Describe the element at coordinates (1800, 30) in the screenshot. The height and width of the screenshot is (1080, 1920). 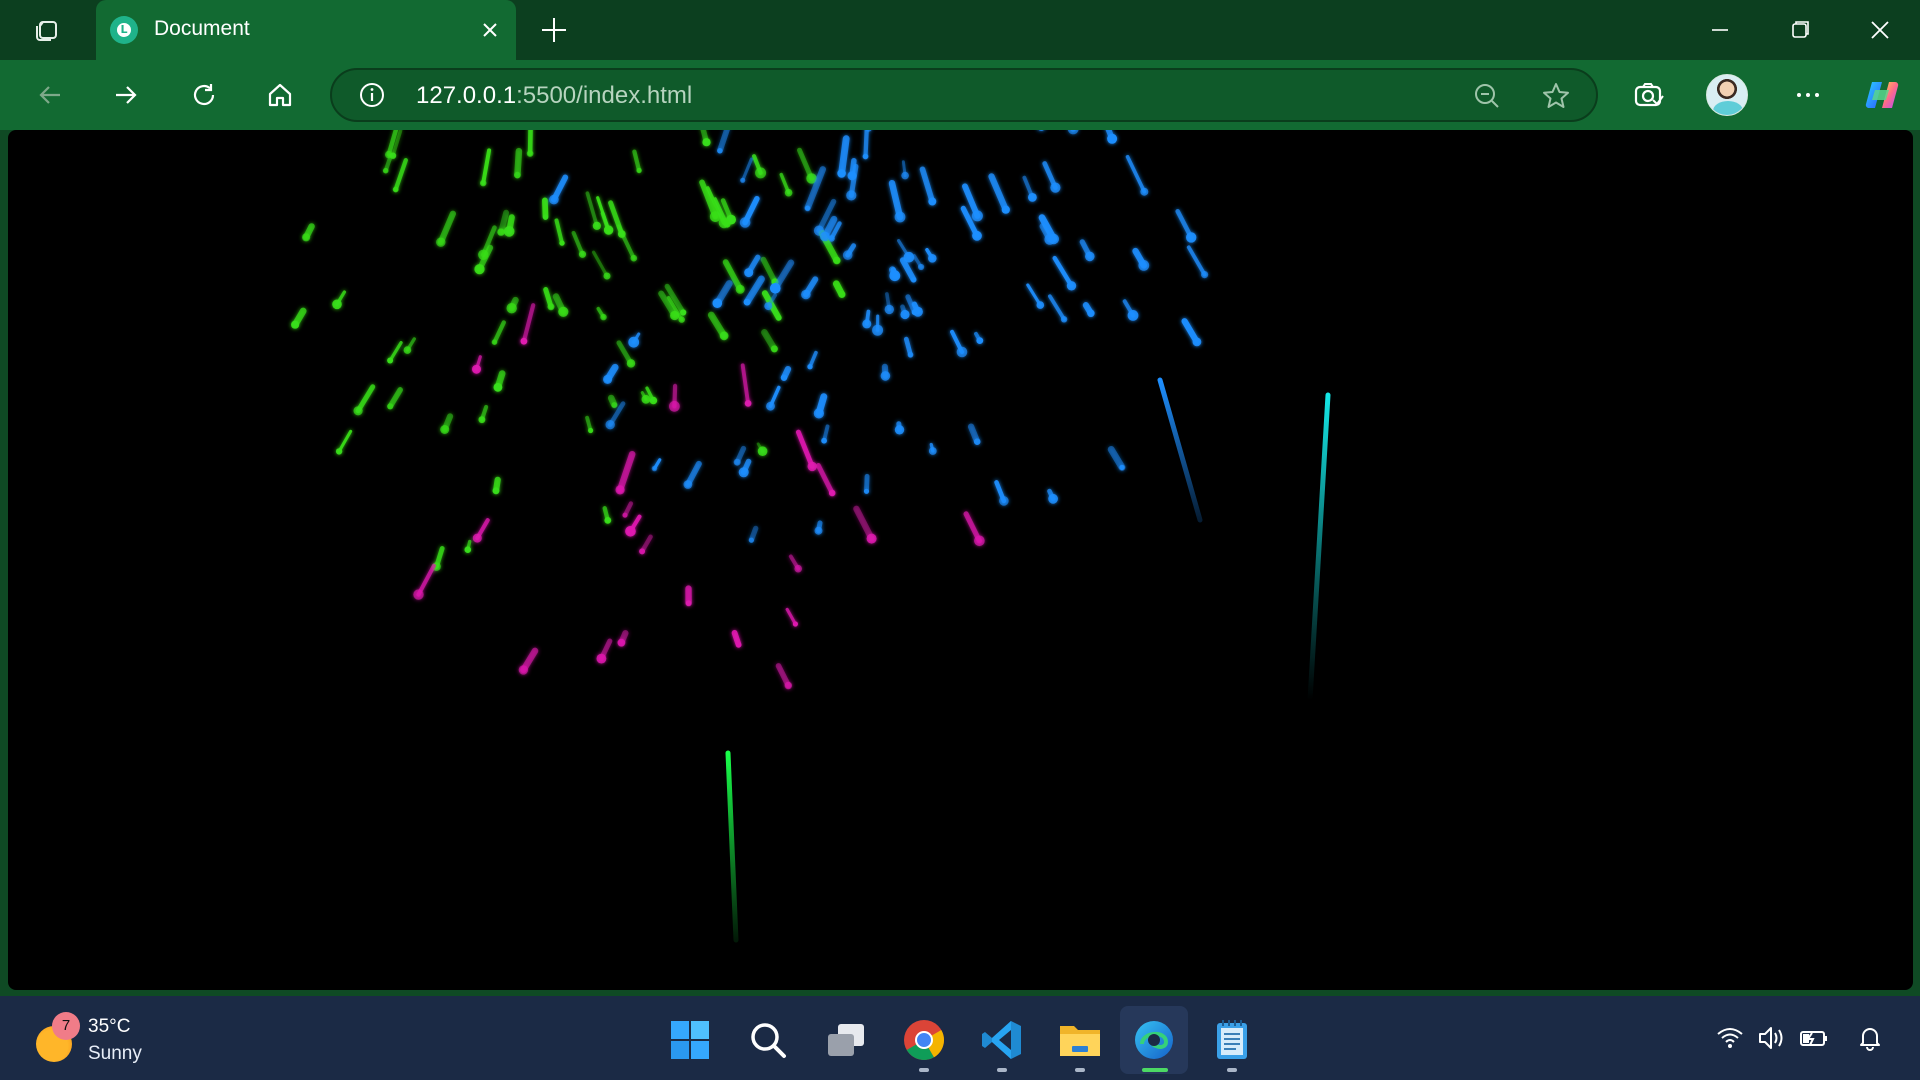
I see `restore-button` at that location.